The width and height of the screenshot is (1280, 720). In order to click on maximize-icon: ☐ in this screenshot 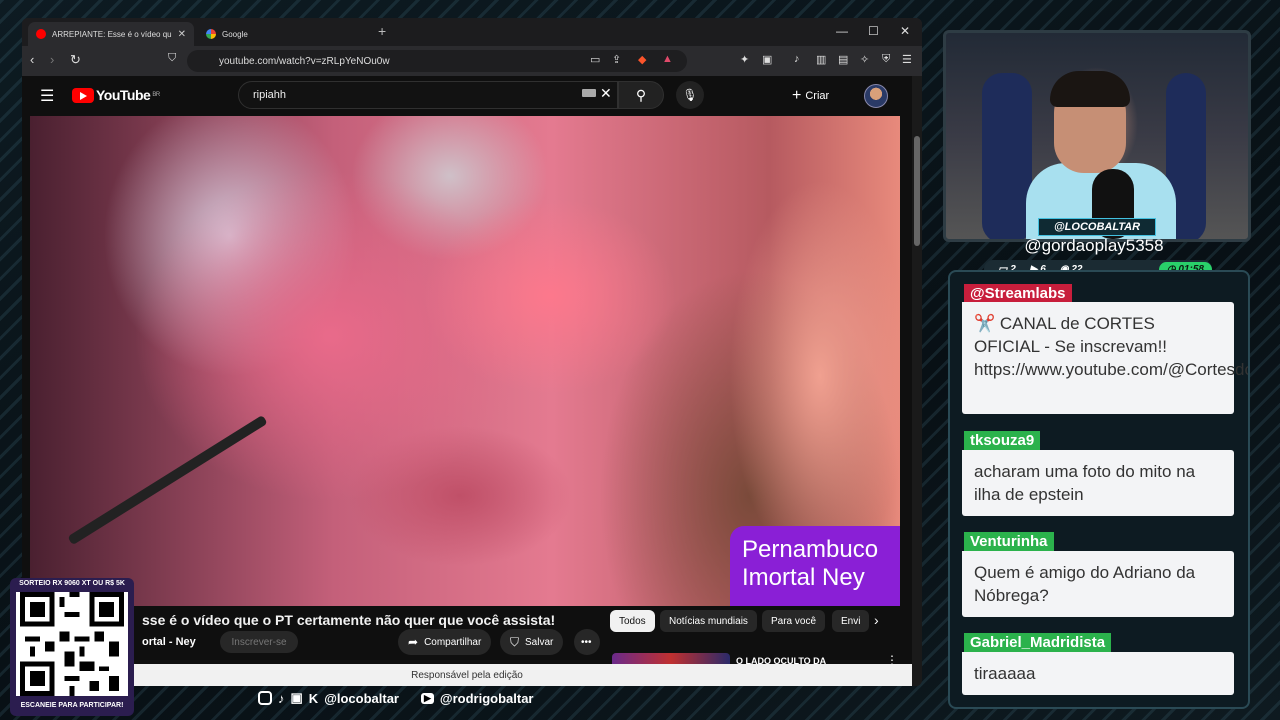, I will do `click(873, 31)`.